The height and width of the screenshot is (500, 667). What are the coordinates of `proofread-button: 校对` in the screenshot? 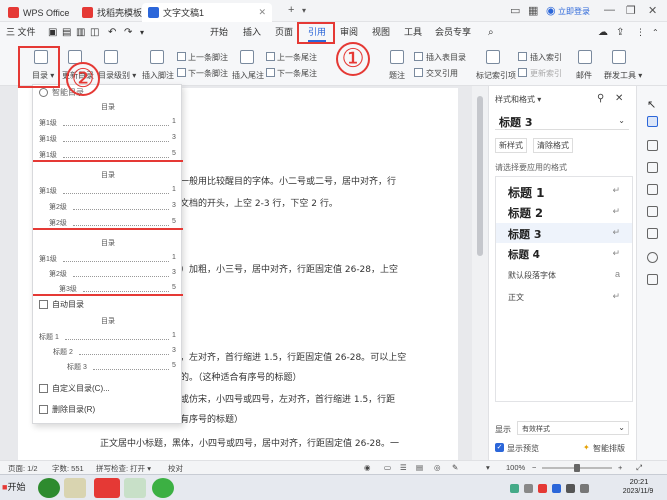 It's located at (175, 468).